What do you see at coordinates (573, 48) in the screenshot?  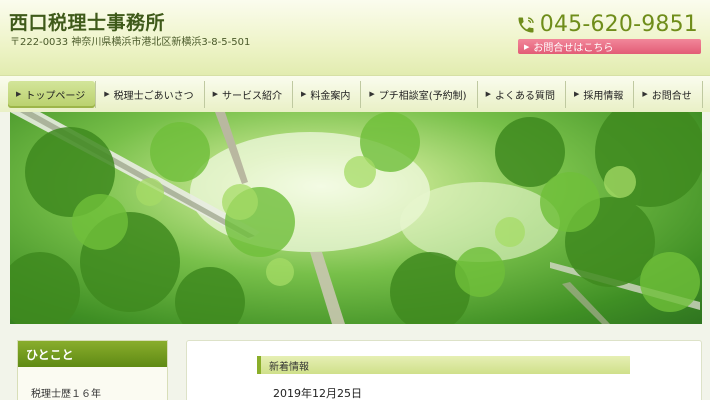 I see `contact-button-label: お問合せはこちら` at bounding box center [573, 48].